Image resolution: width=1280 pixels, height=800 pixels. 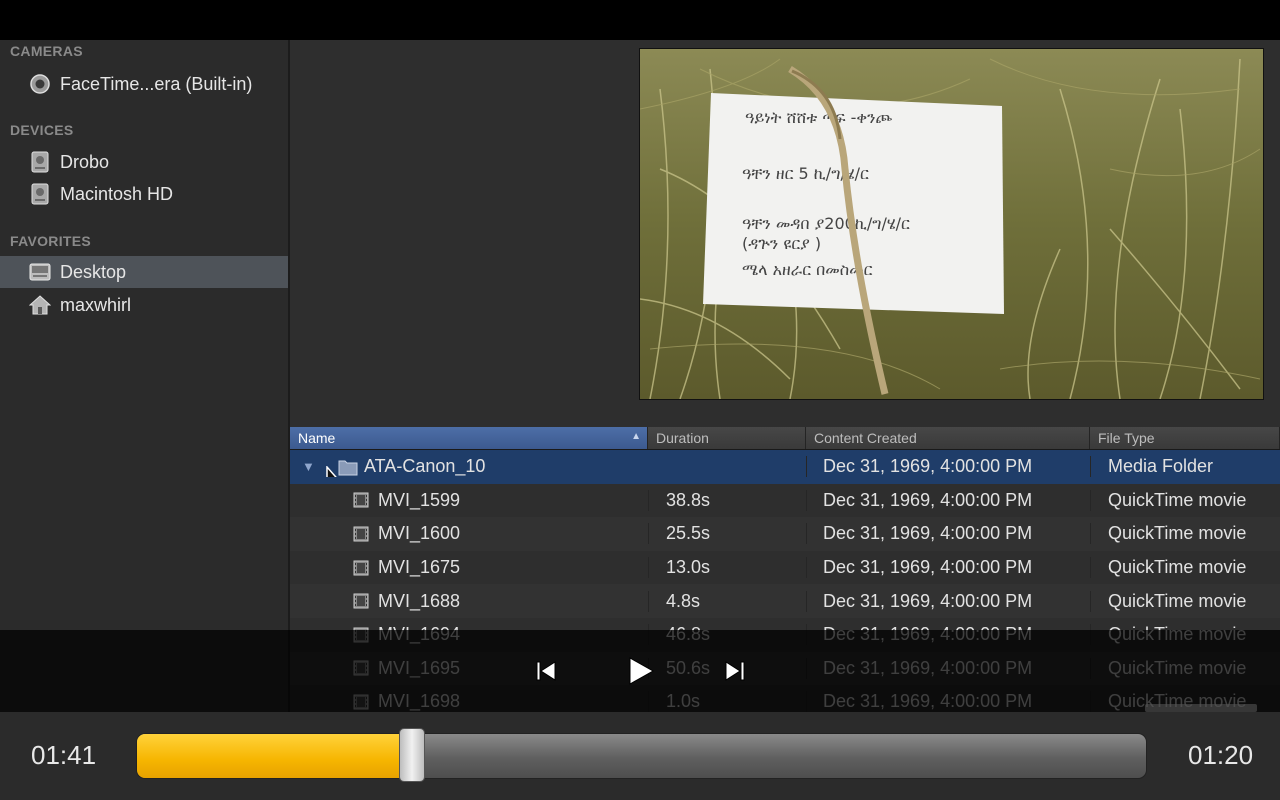 I want to click on next-button, so click(x=735, y=671).